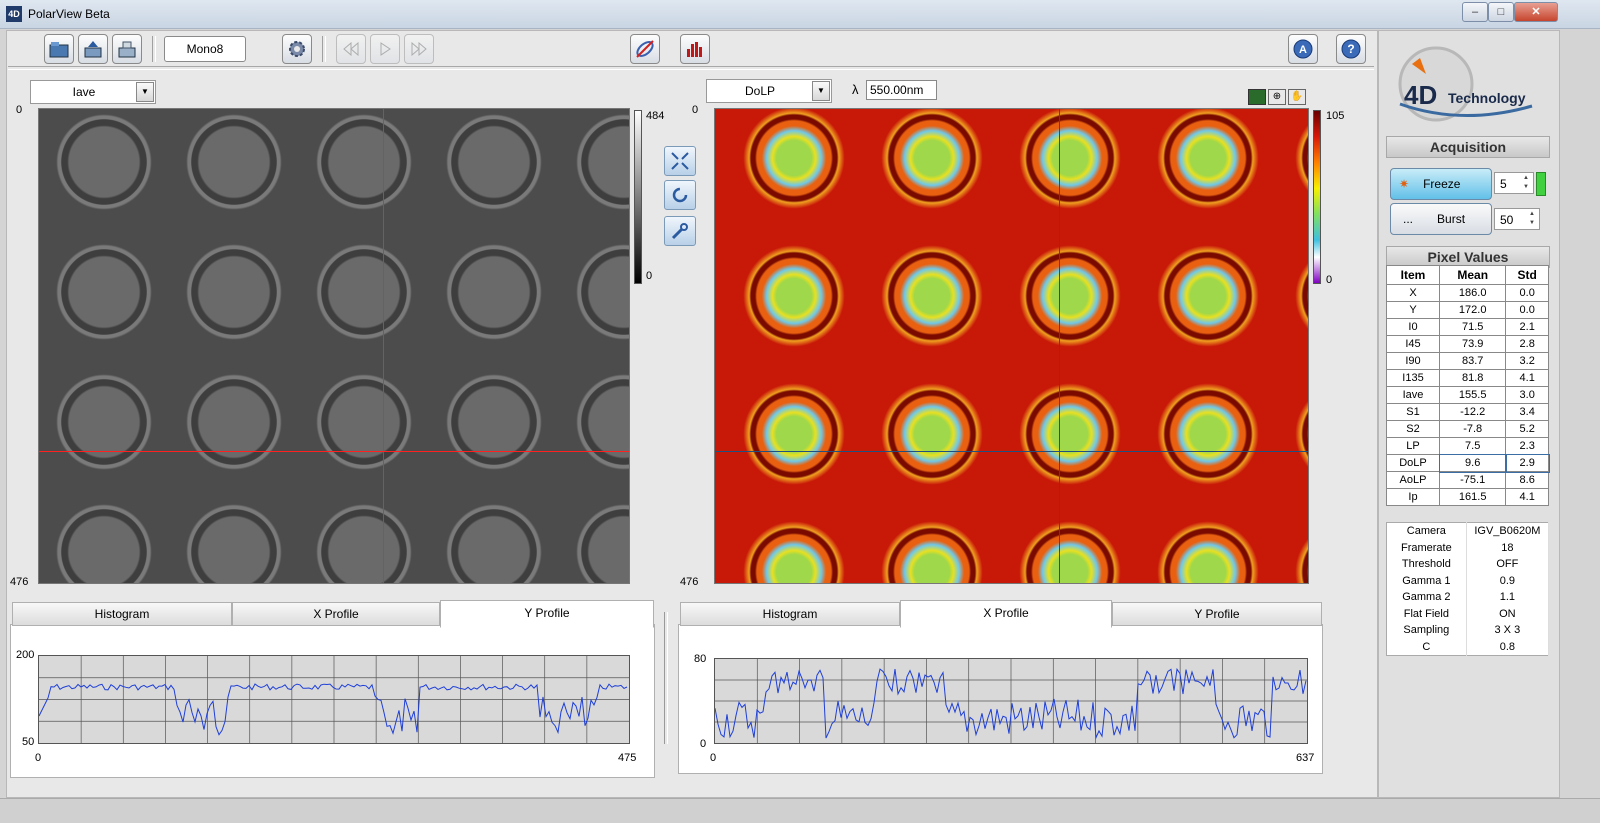  What do you see at coordinates (1413, 361) in the screenshot?
I see `table-cell: I90` at bounding box center [1413, 361].